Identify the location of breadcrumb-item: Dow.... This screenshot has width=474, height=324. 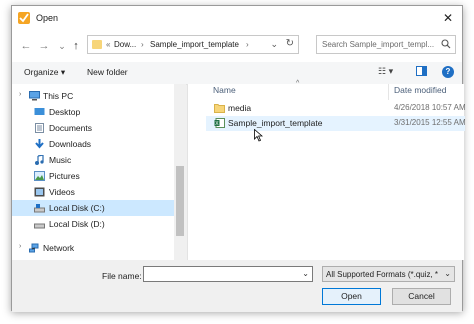
(125, 44).